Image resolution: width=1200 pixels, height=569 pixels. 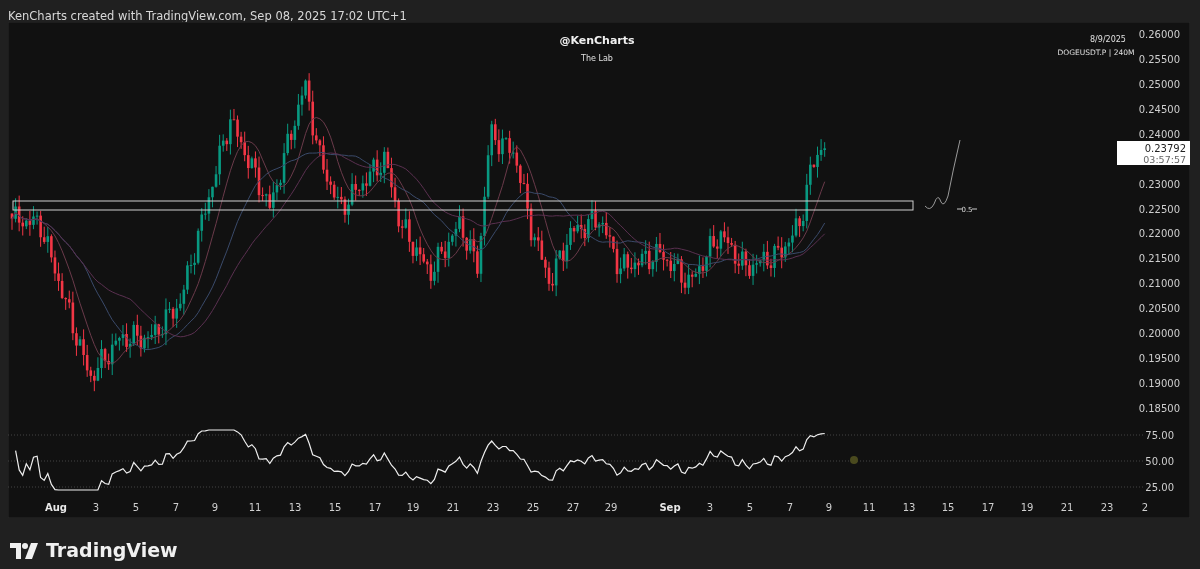 What do you see at coordinates (597, 58) in the screenshot?
I see `chart-subtitle: The Lab` at bounding box center [597, 58].